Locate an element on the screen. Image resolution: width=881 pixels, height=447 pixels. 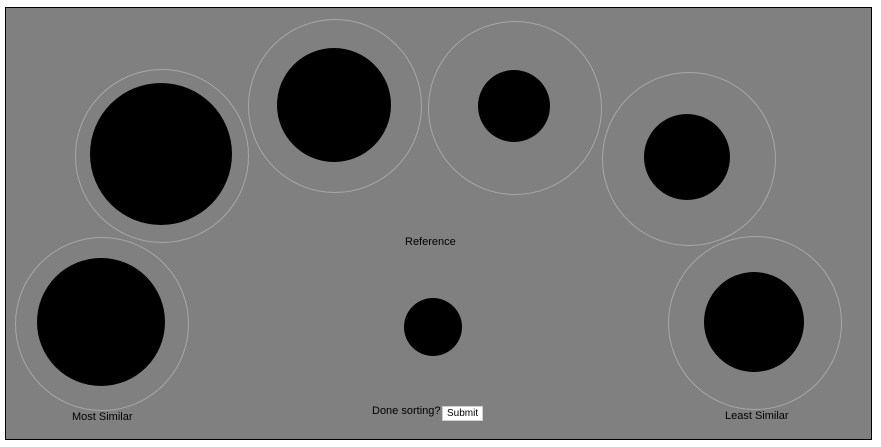
least-similar-label: Least Similar is located at coordinates (757, 416).